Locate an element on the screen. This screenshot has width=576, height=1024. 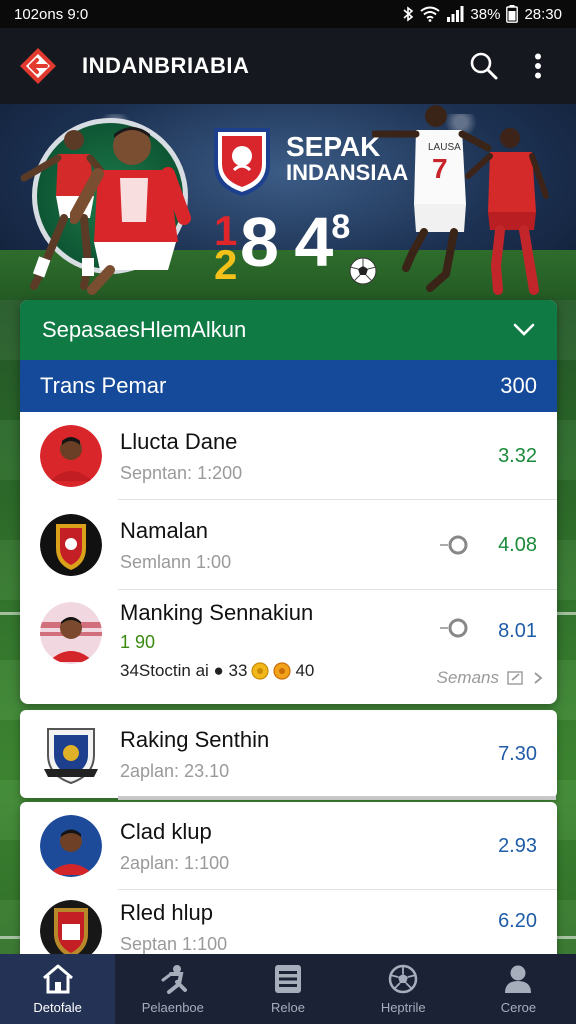
ball-icon is located at coordinates (403, 978).